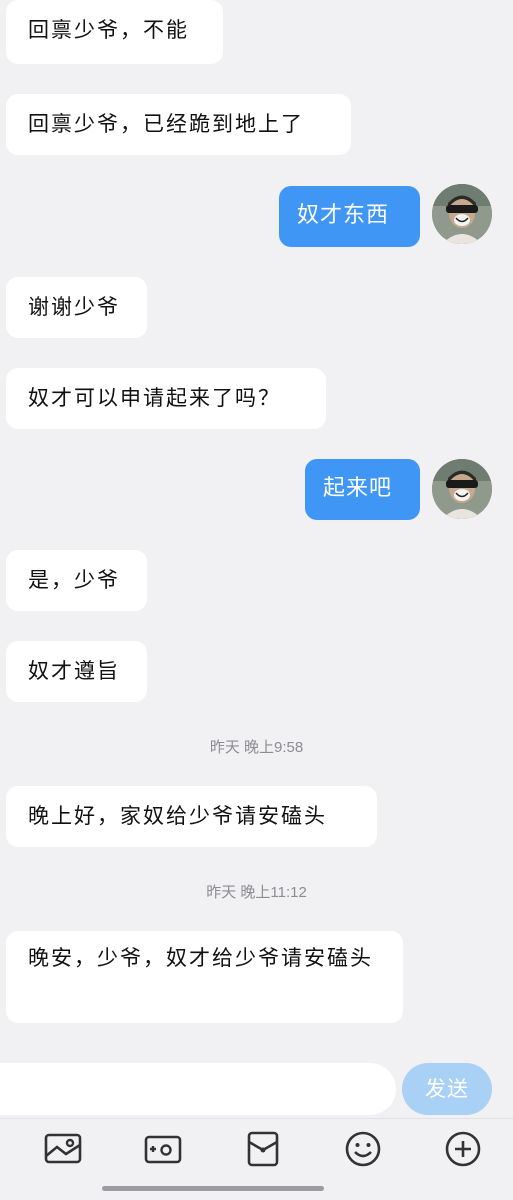 This screenshot has height=1200, width=513. What do you see at coordinates (363, 1149) in the screenshot?
I see `emoji-icon` at bounding box center [363, 1149].